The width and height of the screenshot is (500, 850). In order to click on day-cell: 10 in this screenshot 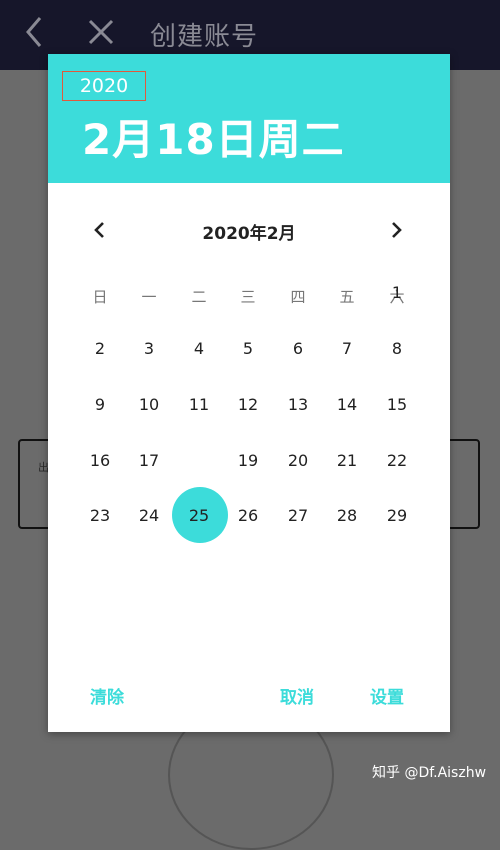, I will do `click(149, 405)`.